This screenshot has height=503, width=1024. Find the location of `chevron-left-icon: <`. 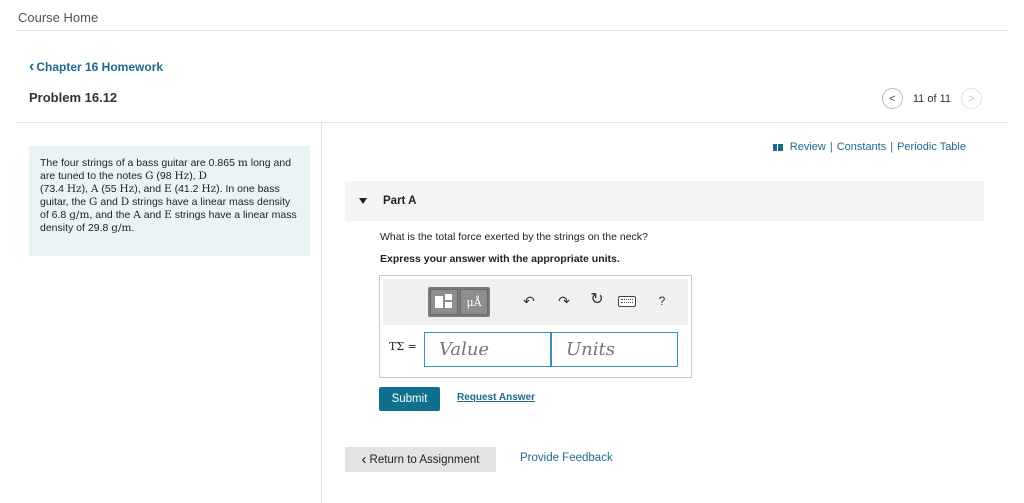

chevron-left-icon: < is located at coordinates (892, 98).